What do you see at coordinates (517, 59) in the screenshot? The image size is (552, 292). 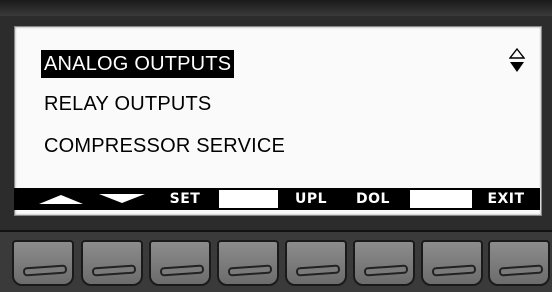 I see `up-down-arrows-icon` at bounding box center [517, 59].